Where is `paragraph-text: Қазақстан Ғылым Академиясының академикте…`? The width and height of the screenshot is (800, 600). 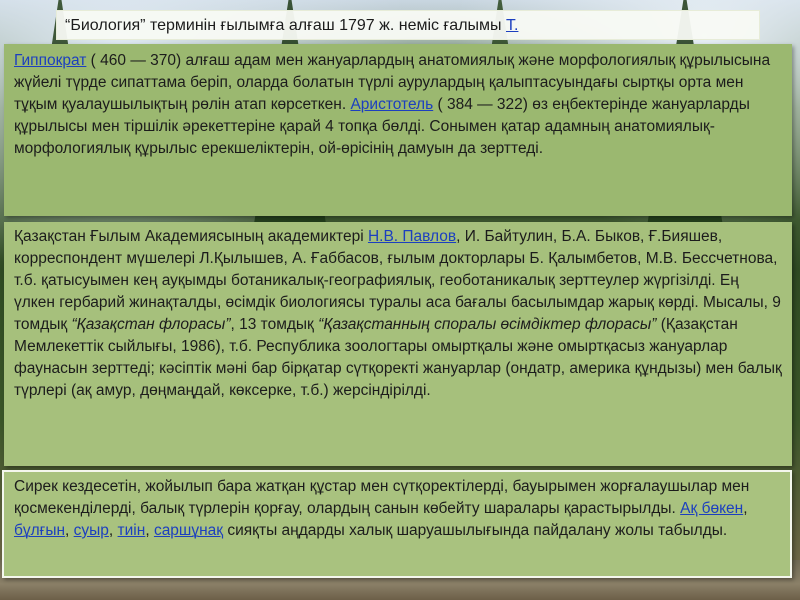
paragraph-text: Қазақстан Ғылым Академиясының академикте… is located at coordinates (191, 236).